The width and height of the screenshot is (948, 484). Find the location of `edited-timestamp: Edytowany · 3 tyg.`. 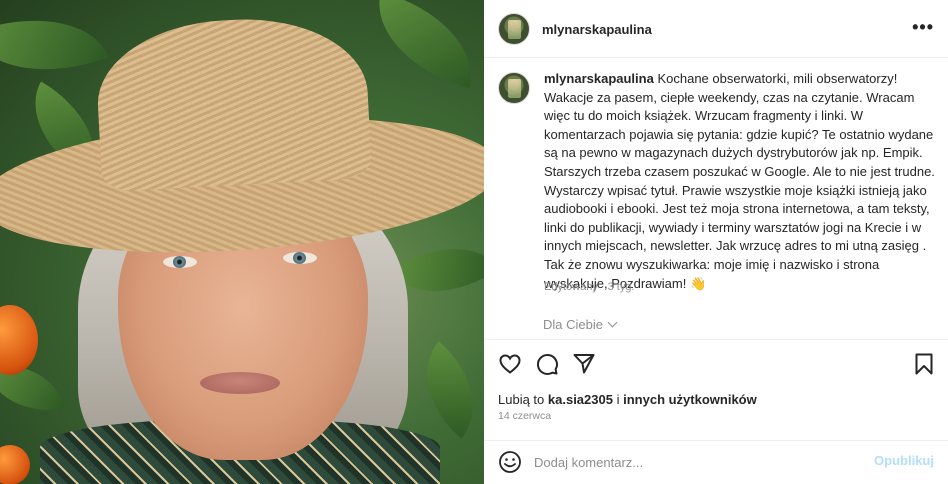

edited-timestamp: Edytowany · 3 tyg. is located at coordinates (589, 287).